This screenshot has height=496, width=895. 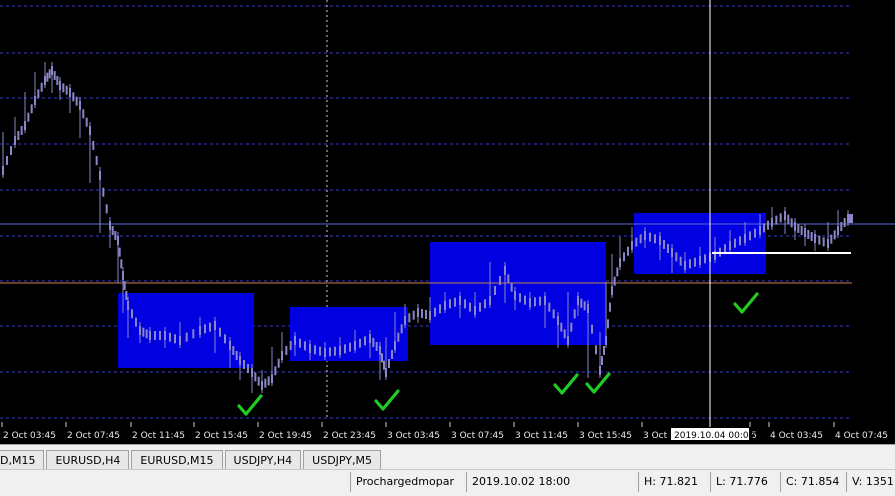 What do you see at coordinates (674, 482) in the screenshot?
I see `status-high: H: 71.821` at bounding box center [674, 482].